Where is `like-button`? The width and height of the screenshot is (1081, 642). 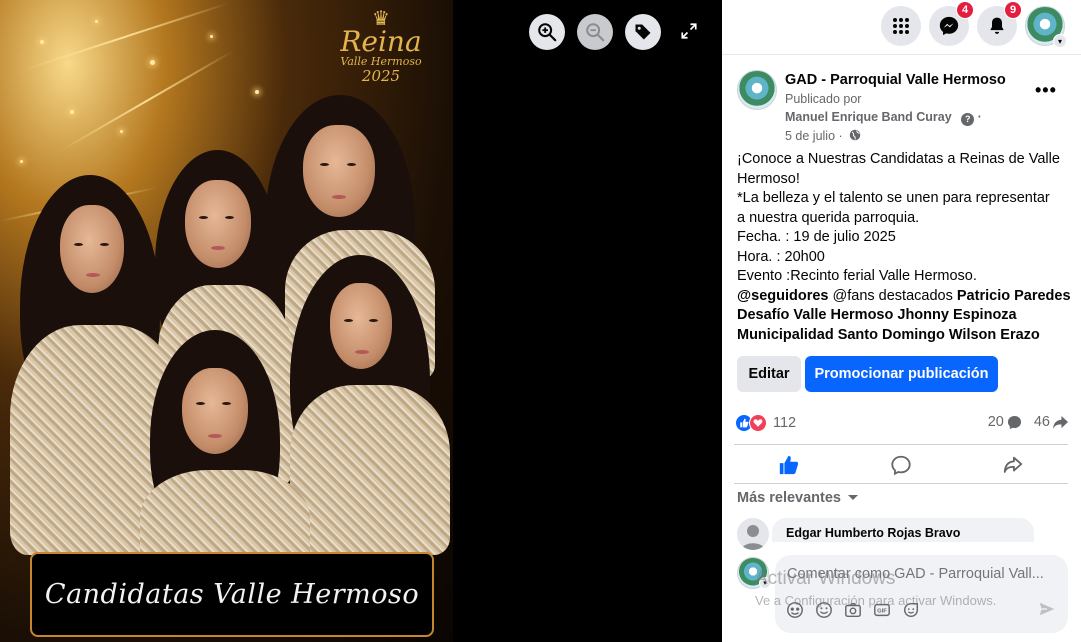 like-button is located at coordinates (789, 465).